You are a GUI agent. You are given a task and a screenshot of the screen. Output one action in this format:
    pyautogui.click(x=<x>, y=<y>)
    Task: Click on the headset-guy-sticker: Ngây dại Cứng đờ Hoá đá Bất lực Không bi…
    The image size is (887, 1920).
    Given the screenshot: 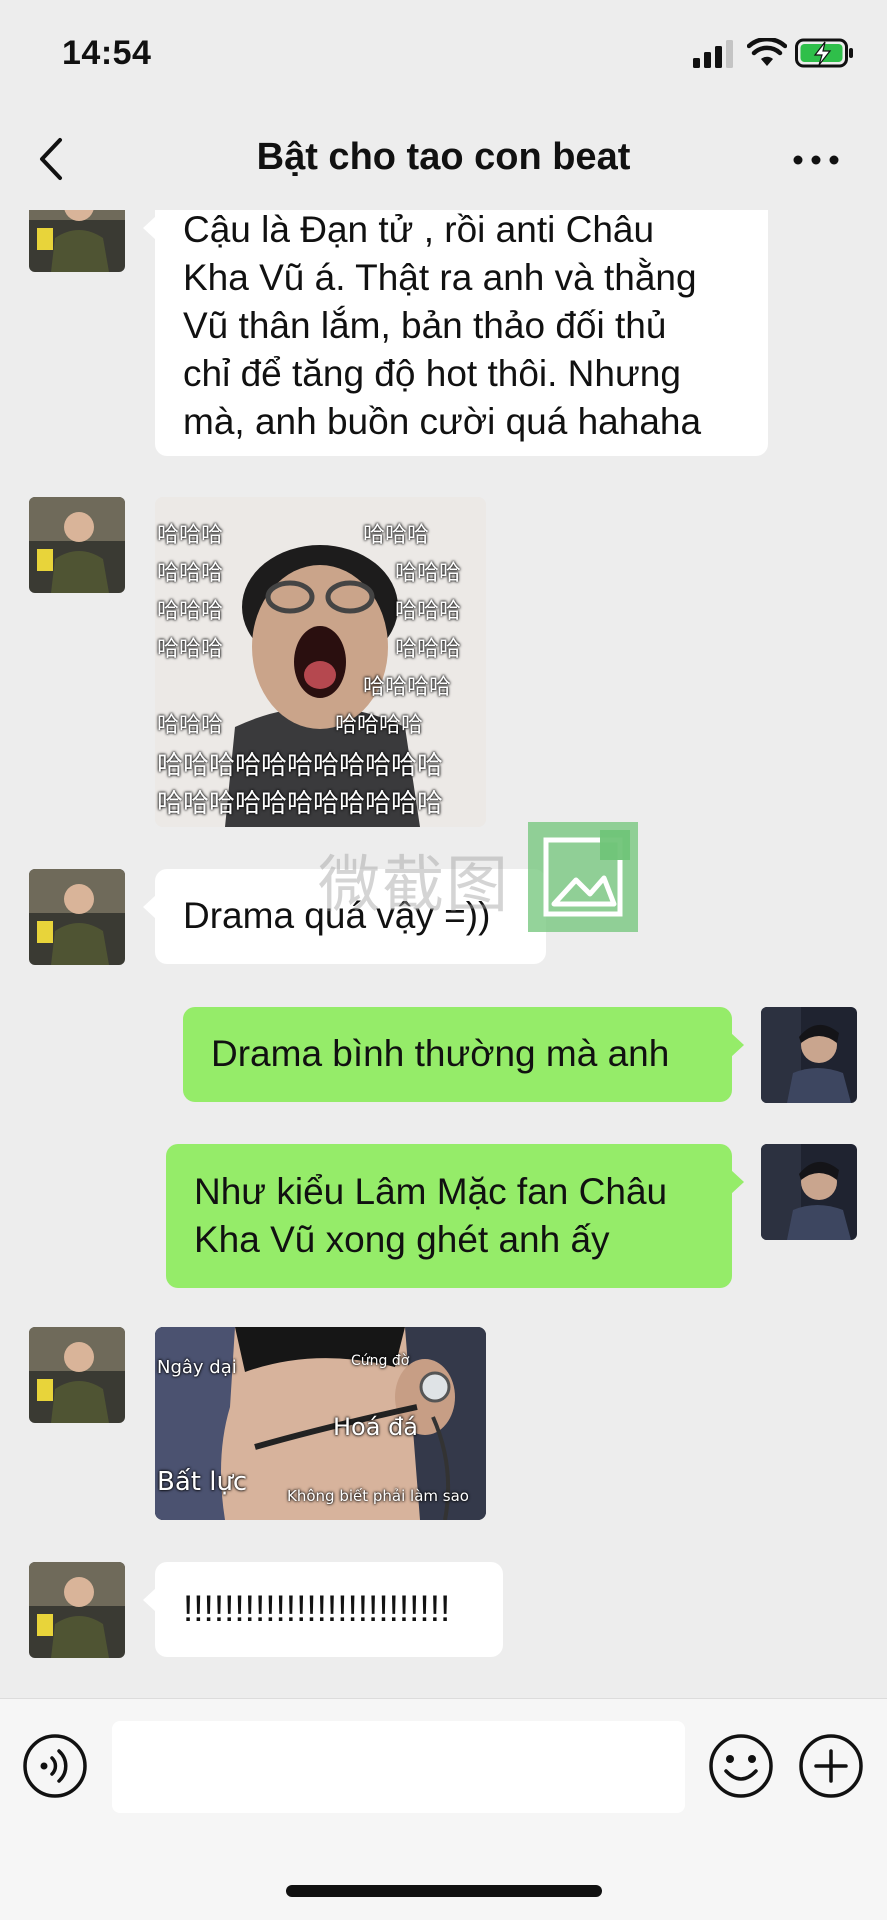 What is the action you would take?
    pyautogui.click(x=320, y=1423)
    